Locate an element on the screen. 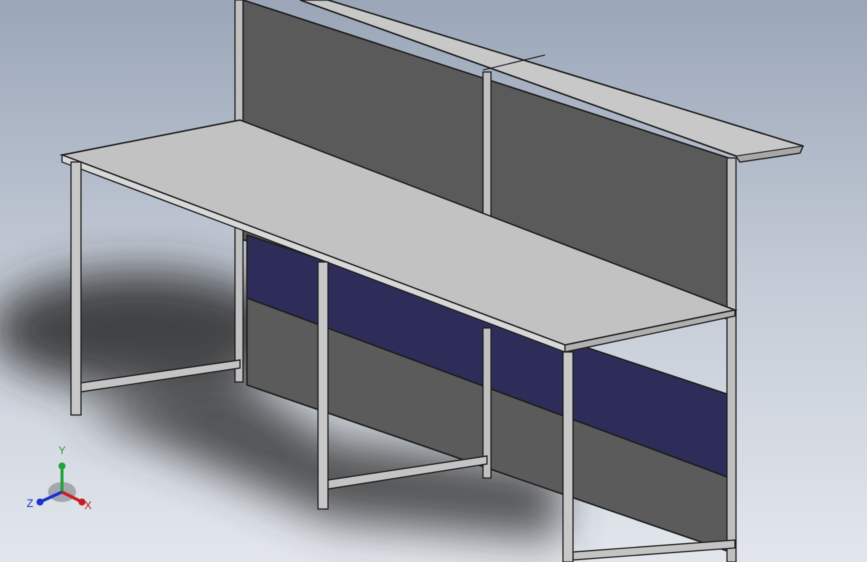 The width and height of the screenshot is (867, 562). axis-label: Y is located at coordinates (62, 450).